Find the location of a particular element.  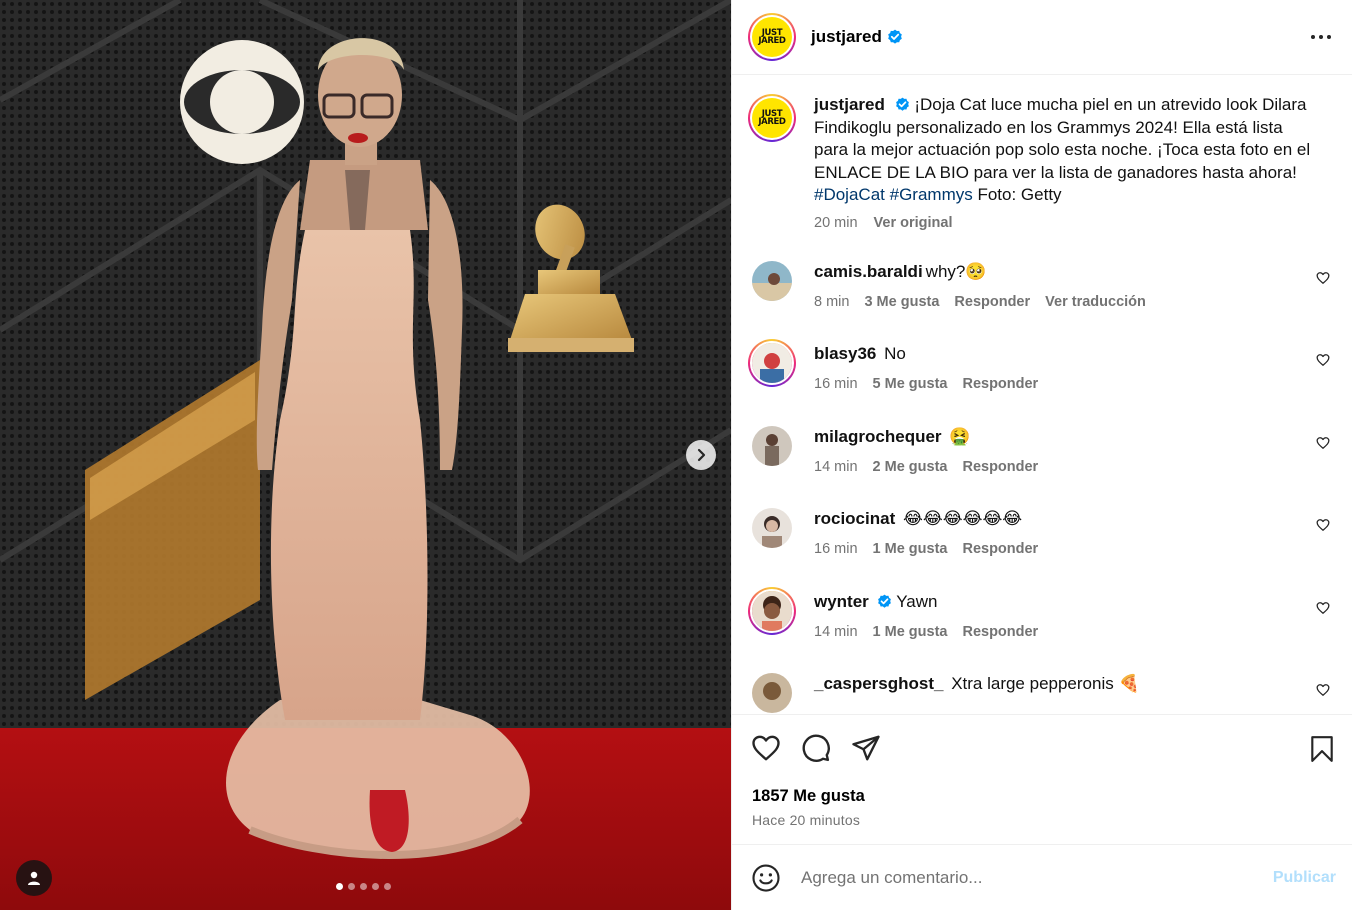

commenter-username: rociocinat is located at coordinates (854, 518).